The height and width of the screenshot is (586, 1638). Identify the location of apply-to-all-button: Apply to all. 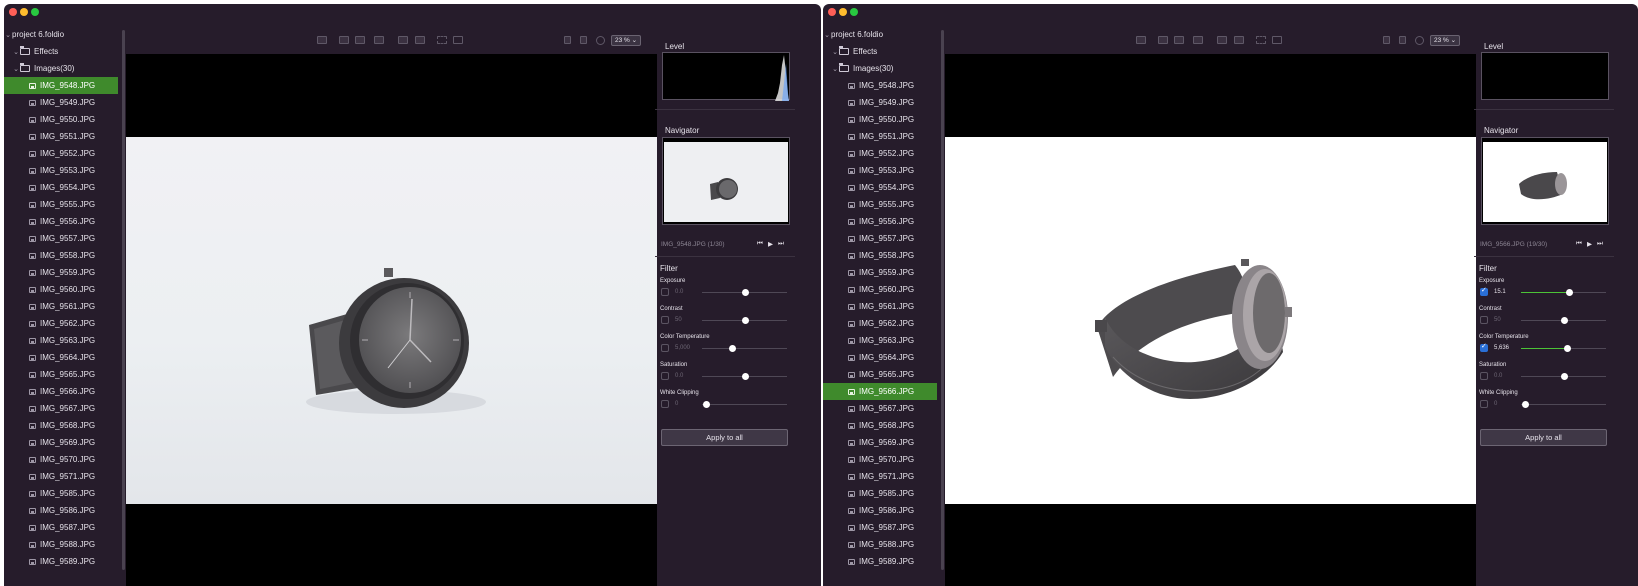
(724, 437).